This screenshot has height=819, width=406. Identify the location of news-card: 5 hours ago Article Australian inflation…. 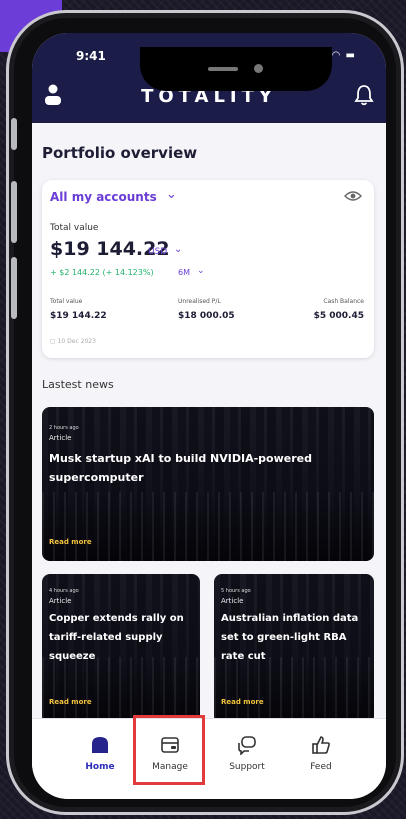
(294, 646).